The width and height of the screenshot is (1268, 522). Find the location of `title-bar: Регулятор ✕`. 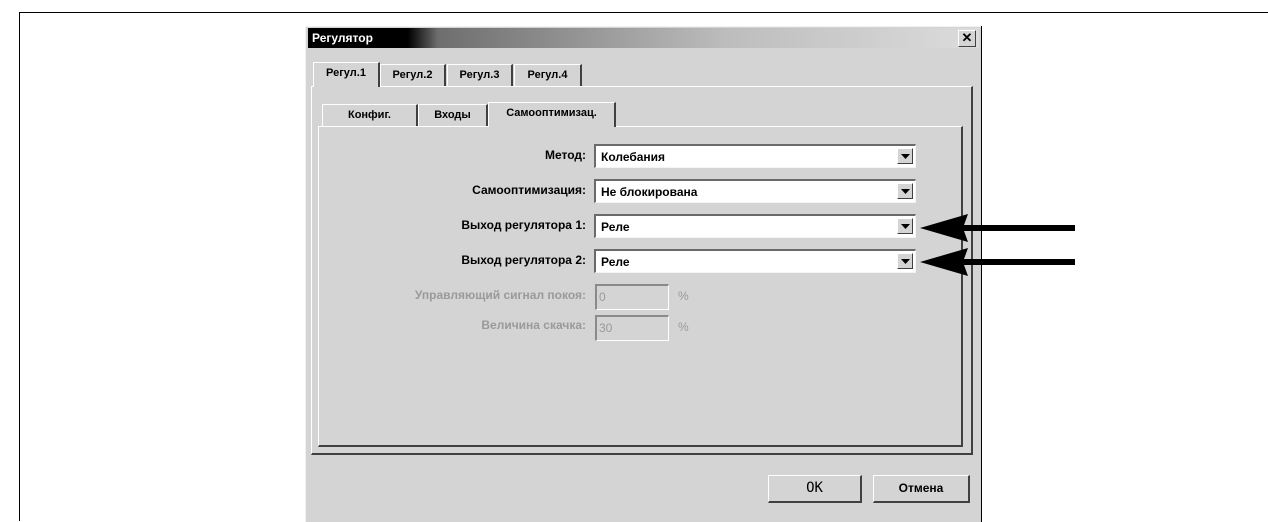

title-bar: Регулятор ✕ is located at coordinates (643, 38).